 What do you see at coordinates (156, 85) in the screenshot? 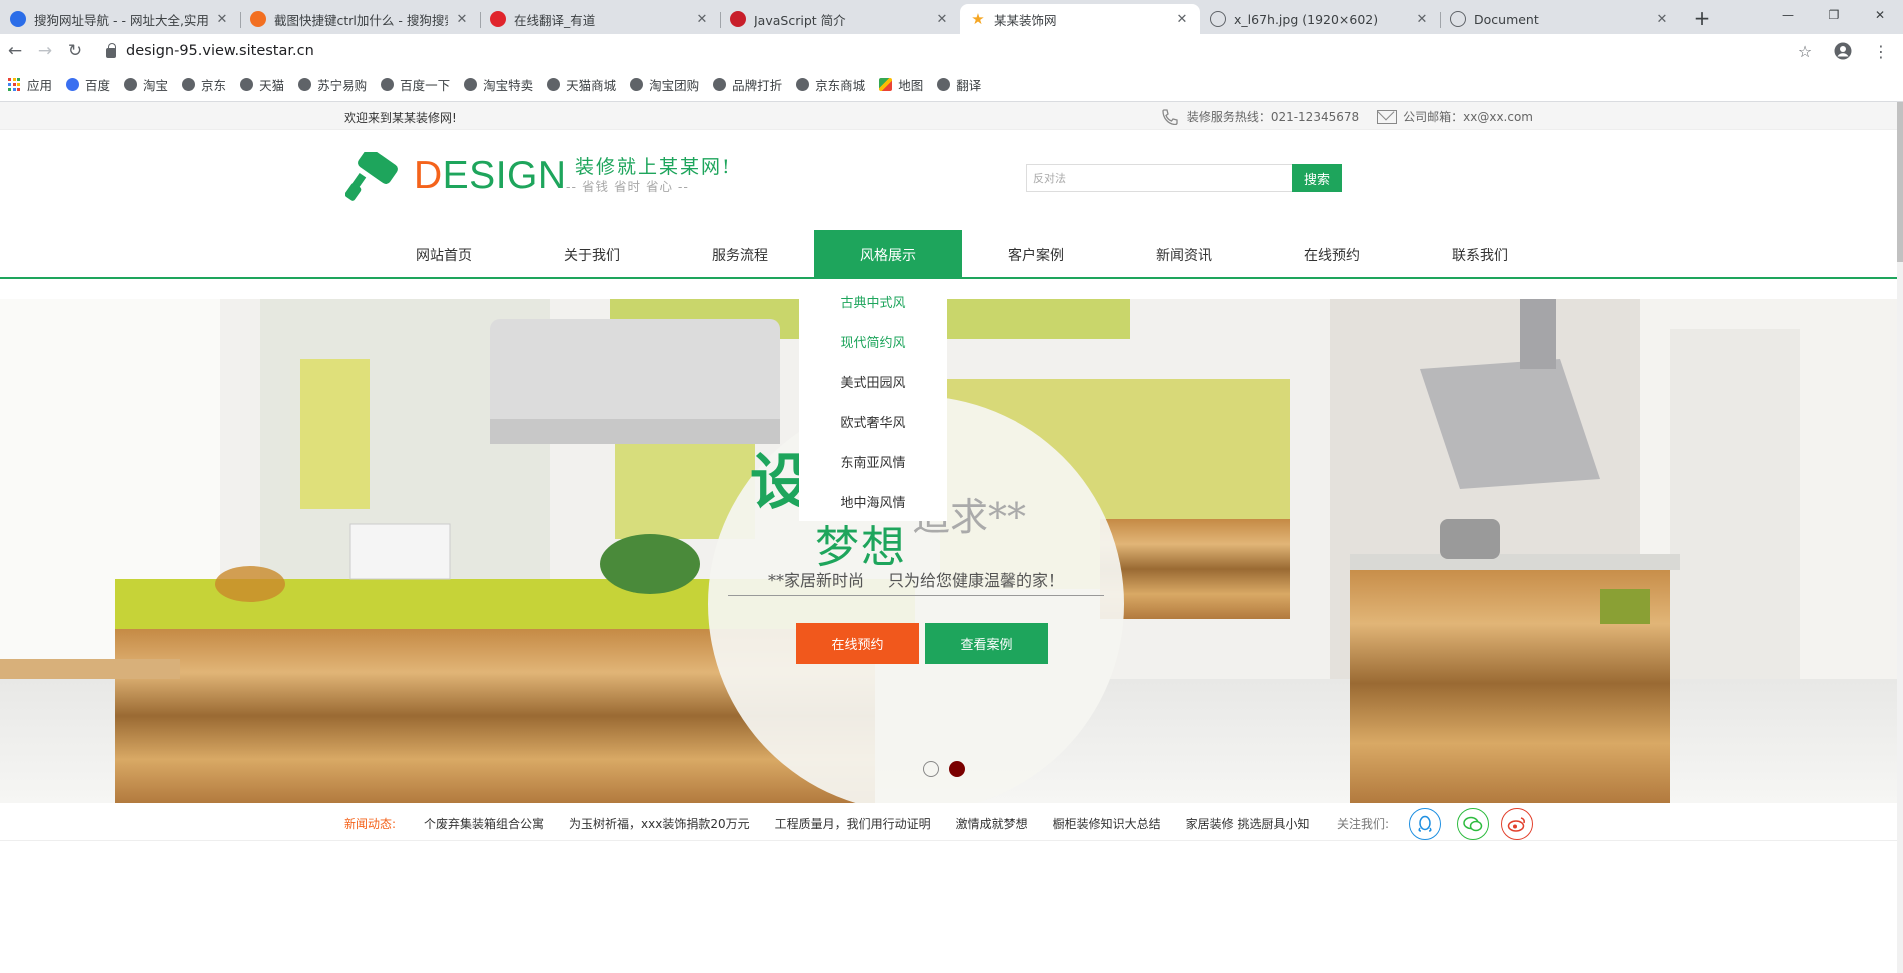
I see `bookmark-label: 淘宝` at bounding box center [156, 85].